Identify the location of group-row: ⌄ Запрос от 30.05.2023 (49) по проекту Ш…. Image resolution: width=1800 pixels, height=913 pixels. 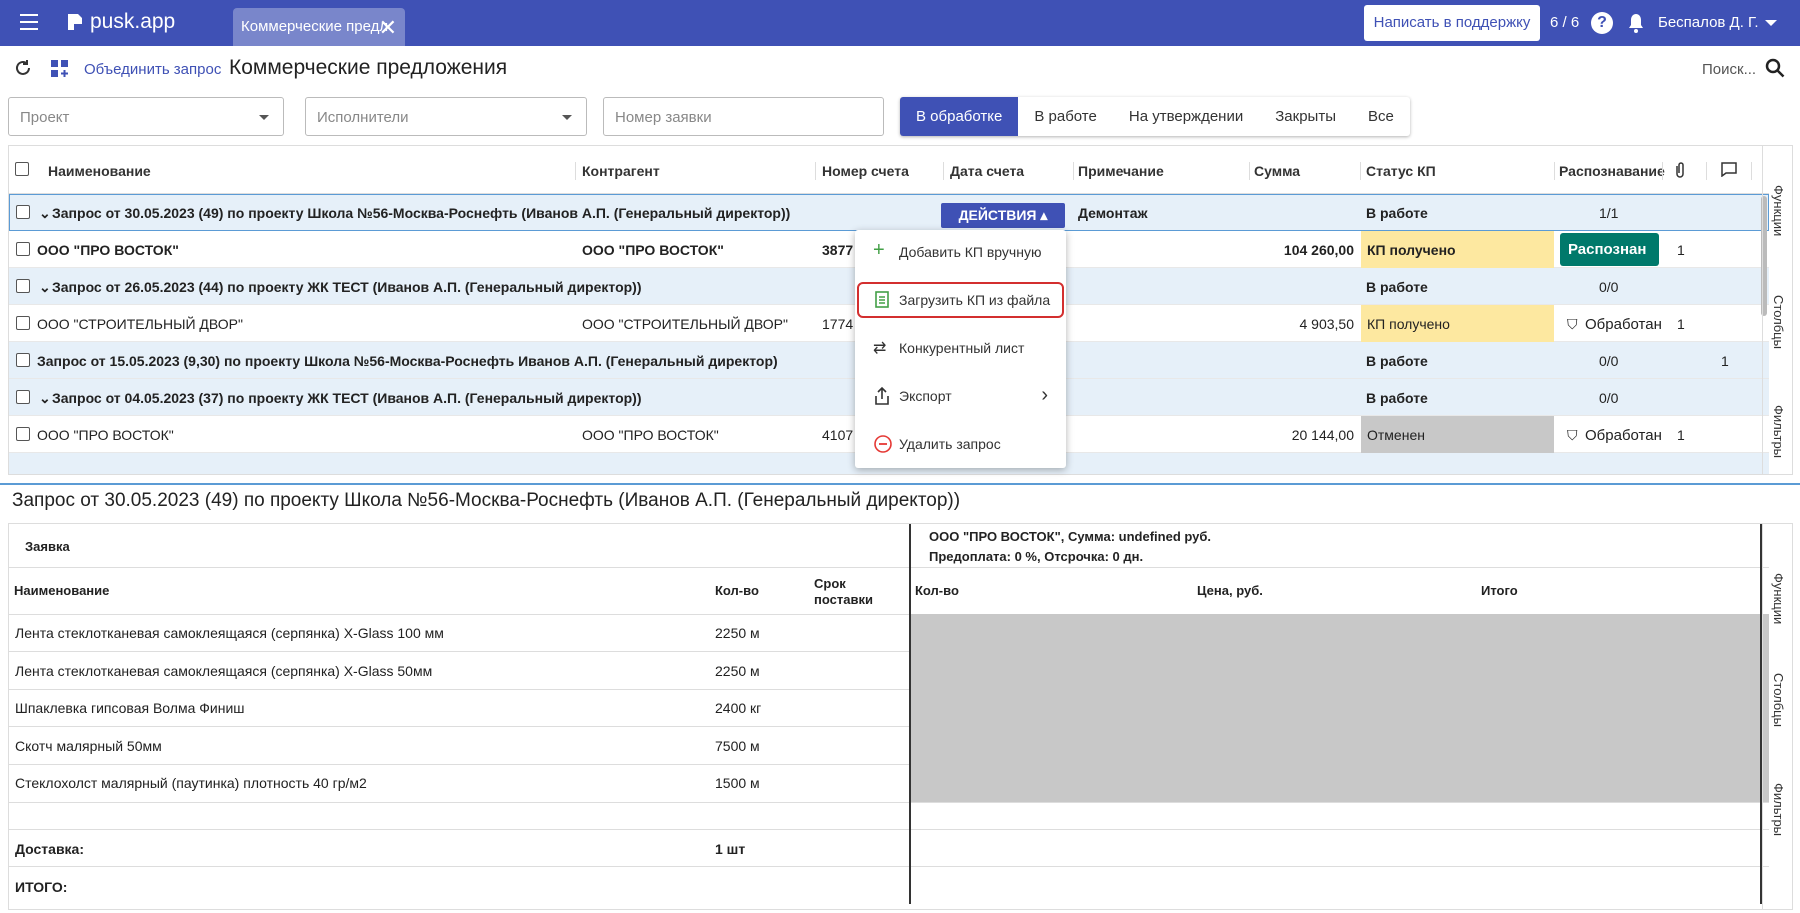
(889, 212).